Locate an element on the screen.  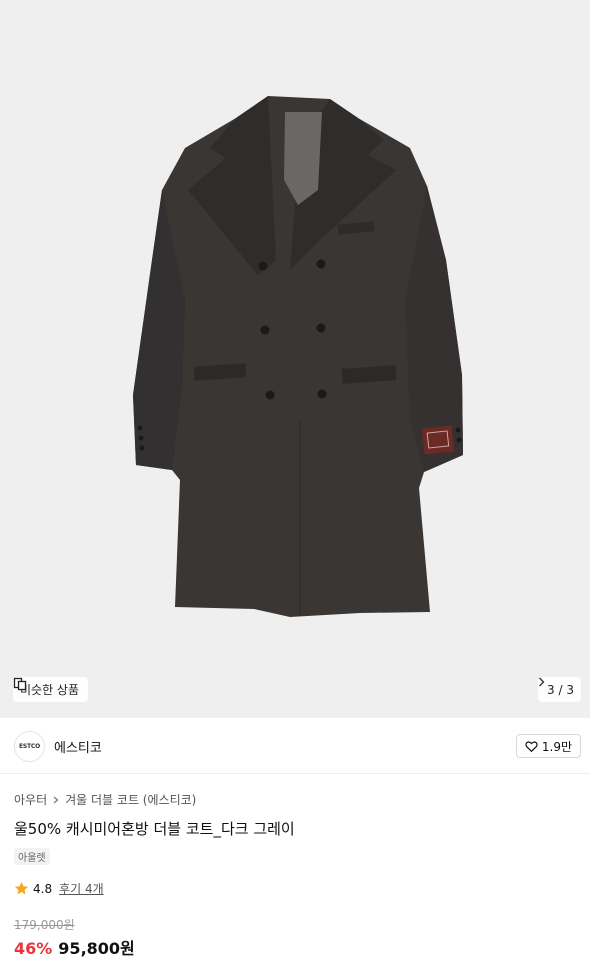
brand-row: ESTCO 에스티코 1.9만 is located at coordinates (295, 746).